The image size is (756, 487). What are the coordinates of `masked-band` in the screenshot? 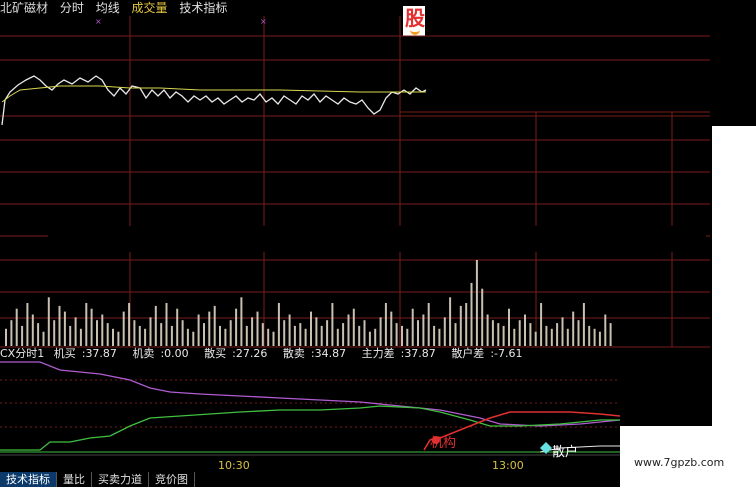 It's located at (377, 239).